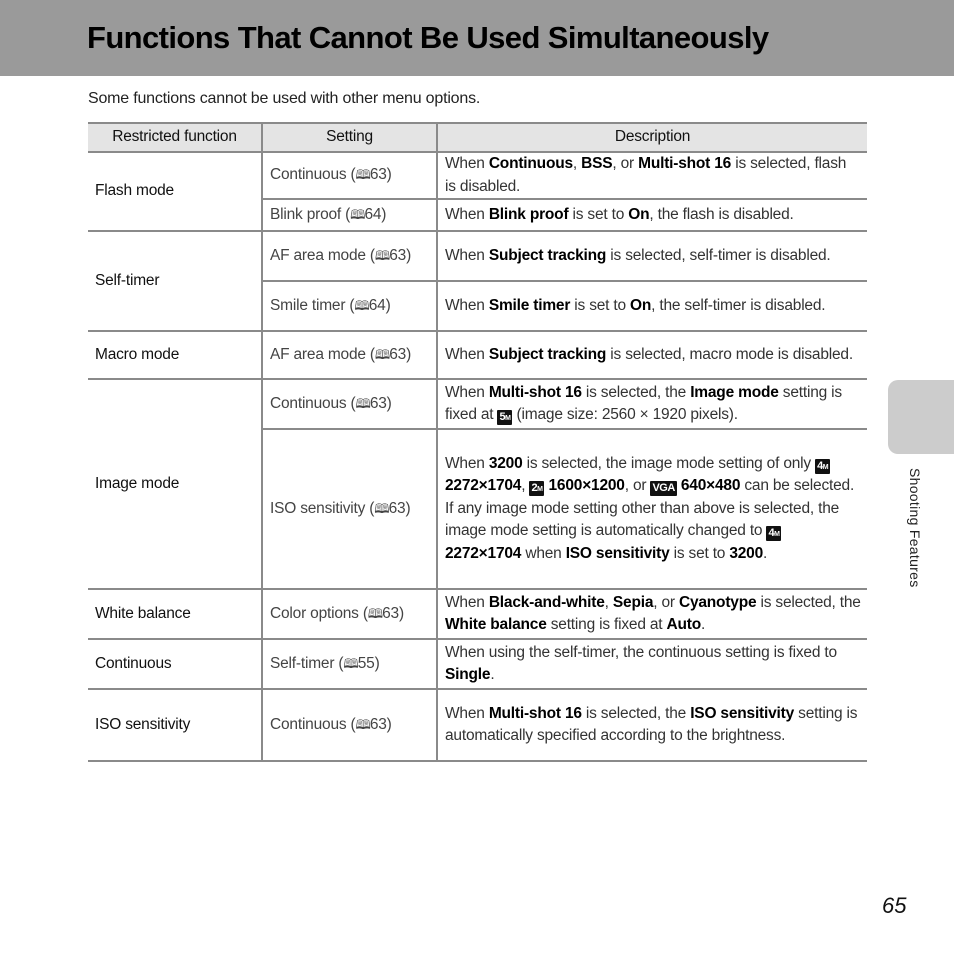 The height and width of the screenshot is (954, 954). I want to click on image-size-5m-icon: 5M, so click(505, 417).